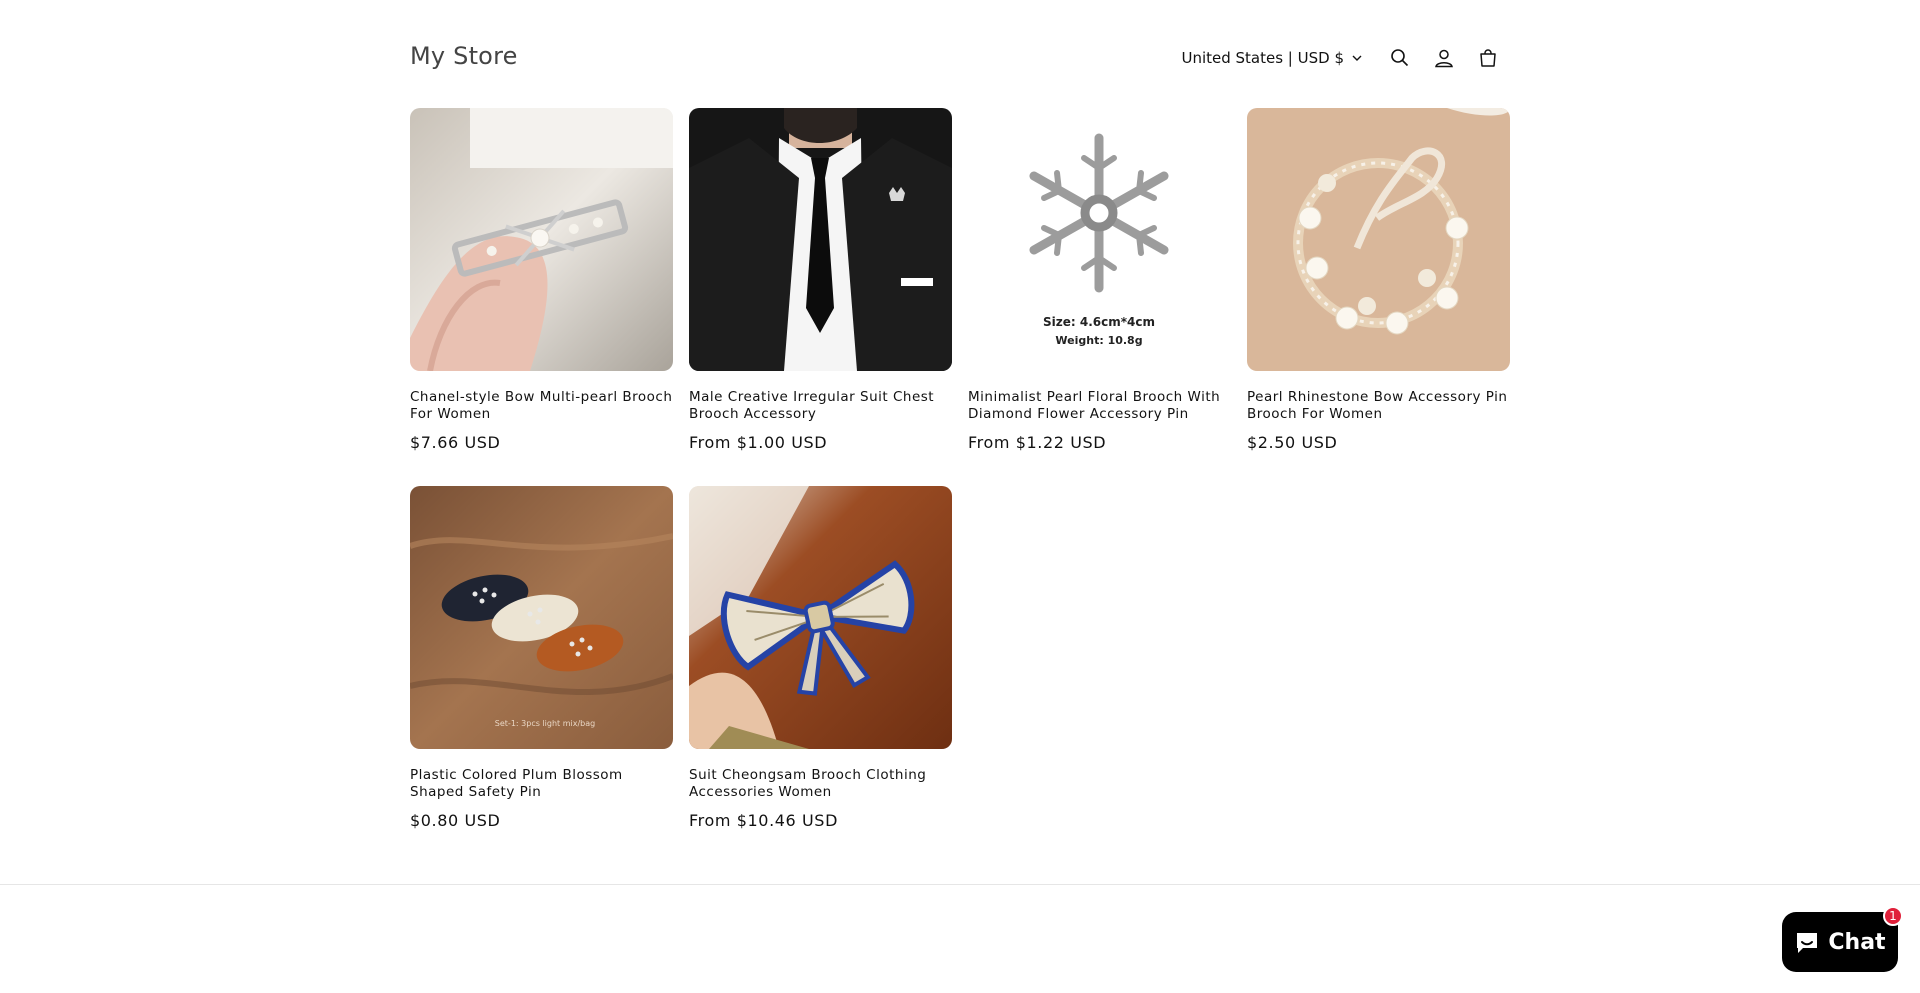 This screenshot has width=1920, height=993. Describe the element at coordinates (758, 442) in the screenshot. I see `product-price: From $1.00 USD` at that location.